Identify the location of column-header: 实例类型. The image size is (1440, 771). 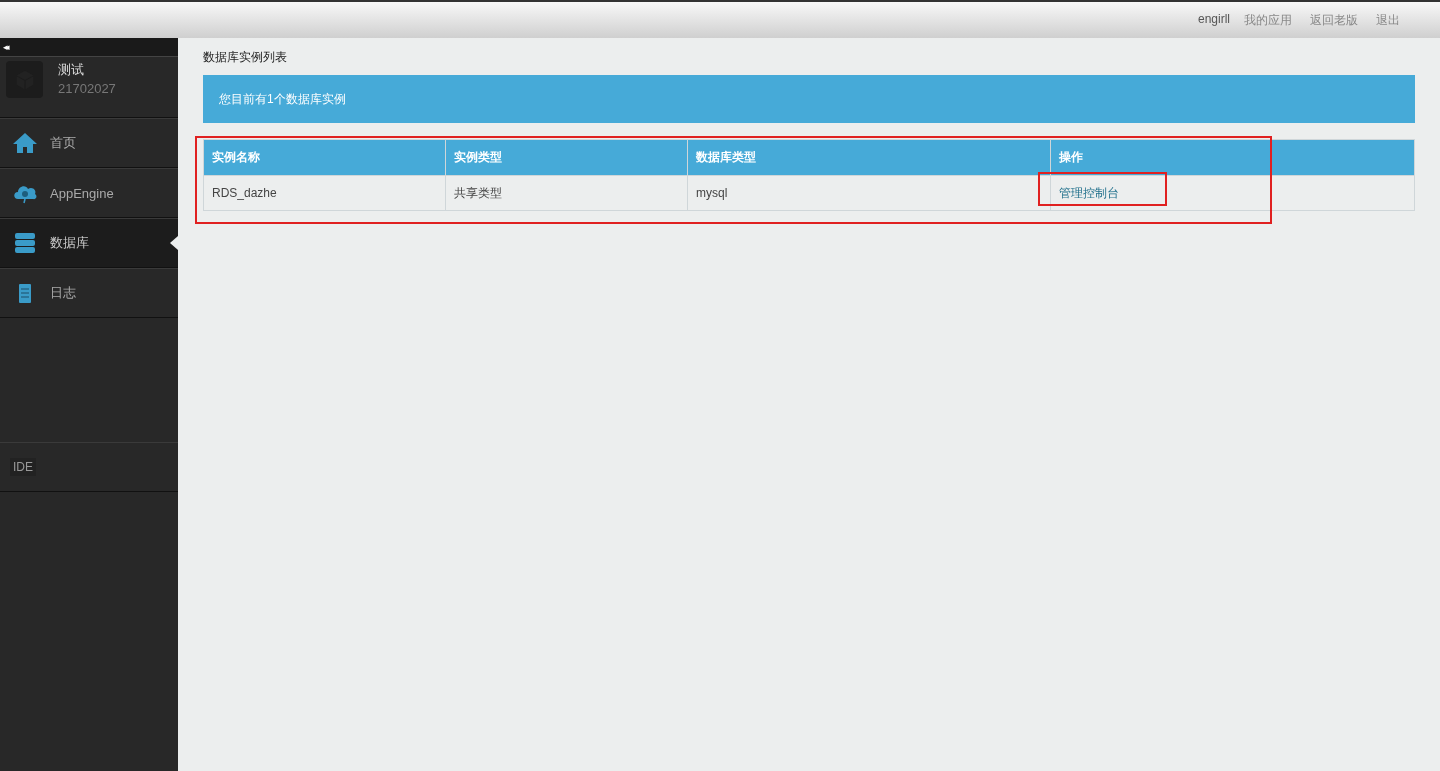
(566, 157).